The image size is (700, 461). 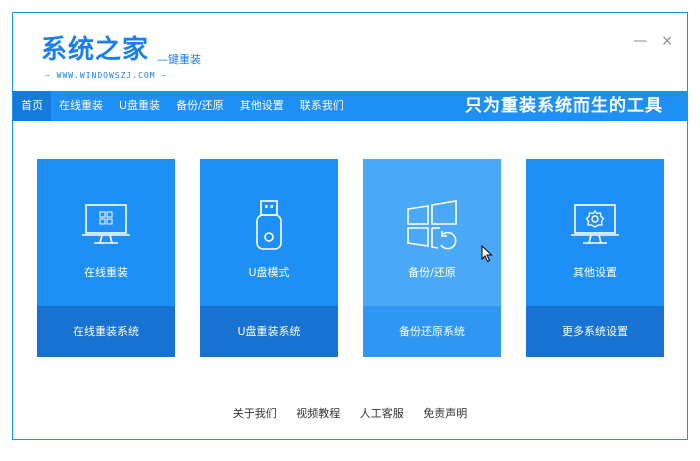 I want to click on card-label: 其他设置, so click(x=595, y=272).